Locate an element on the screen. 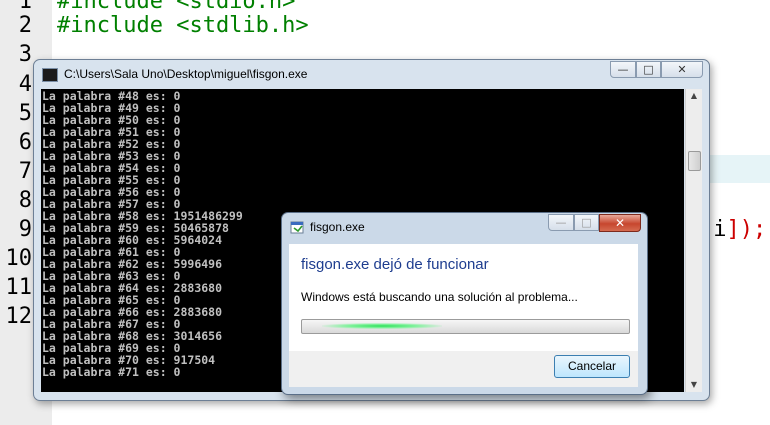 This screenshot has width=770, height=425. minimize-button: — is located at coordinates (623, 69).